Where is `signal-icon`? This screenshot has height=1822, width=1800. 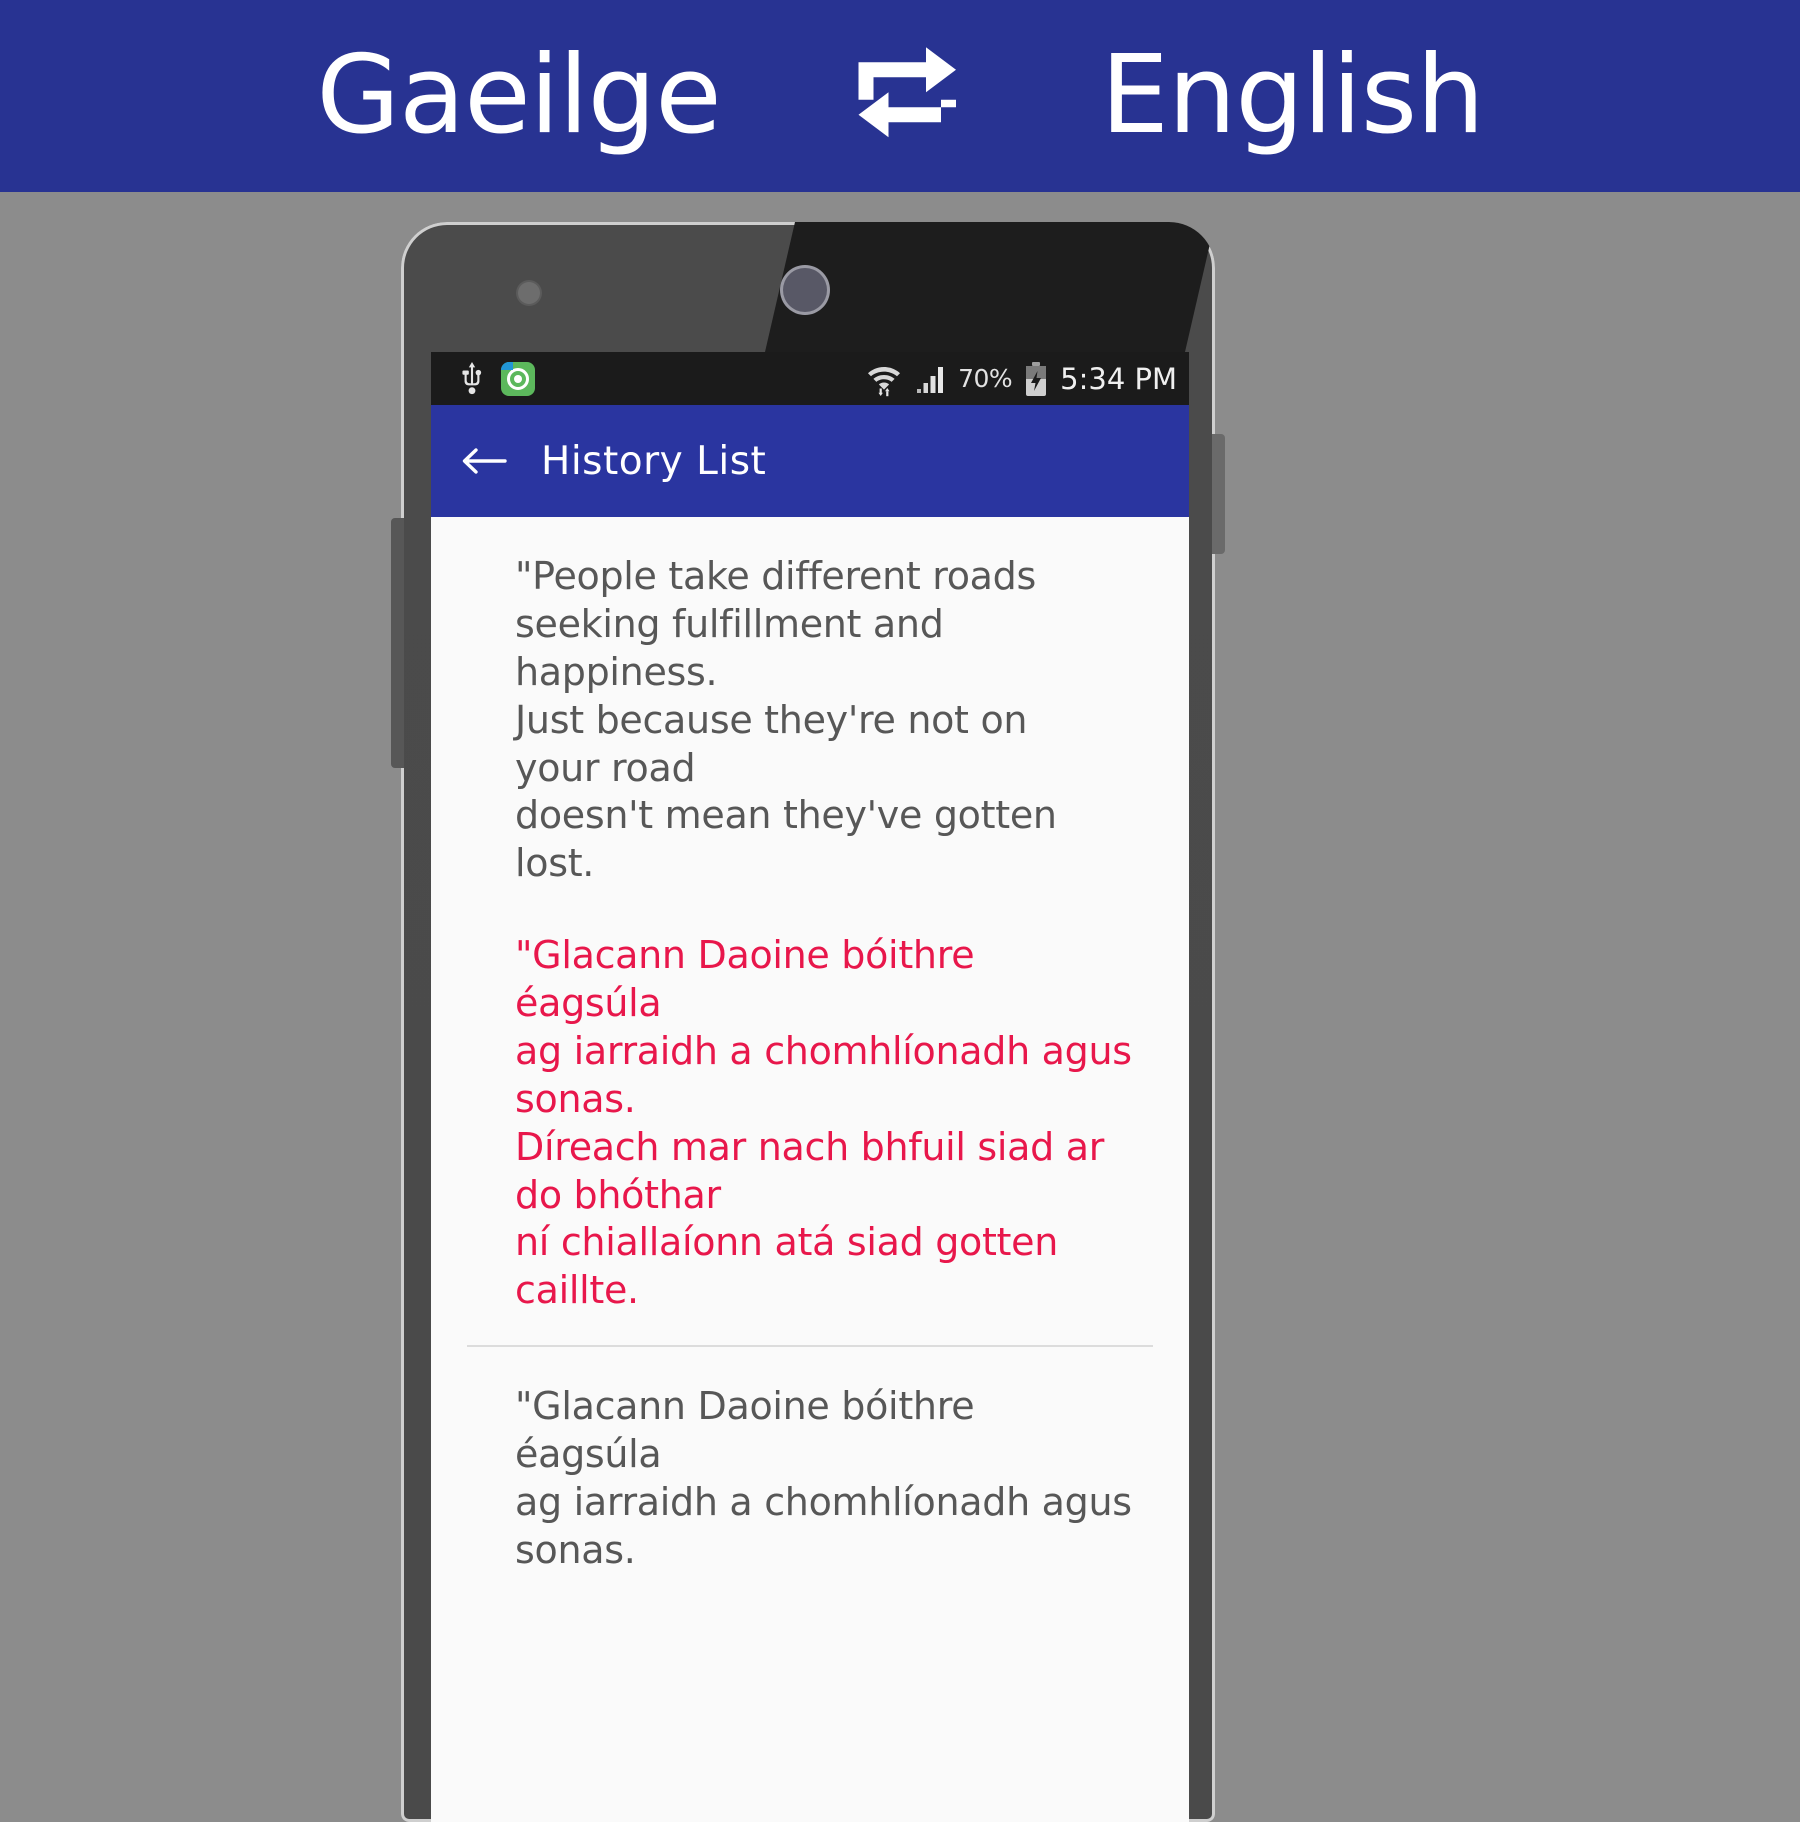 signal-icon is located at coordinates (930, 379).